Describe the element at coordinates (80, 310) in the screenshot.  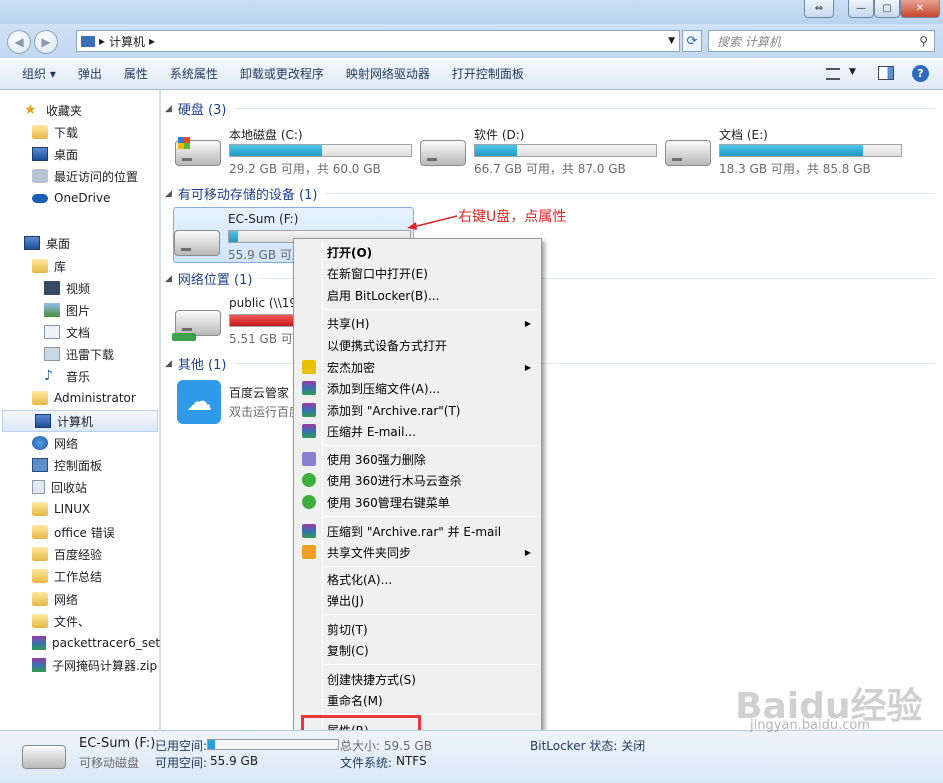
I see `nav-pictures: 图片` at that location.